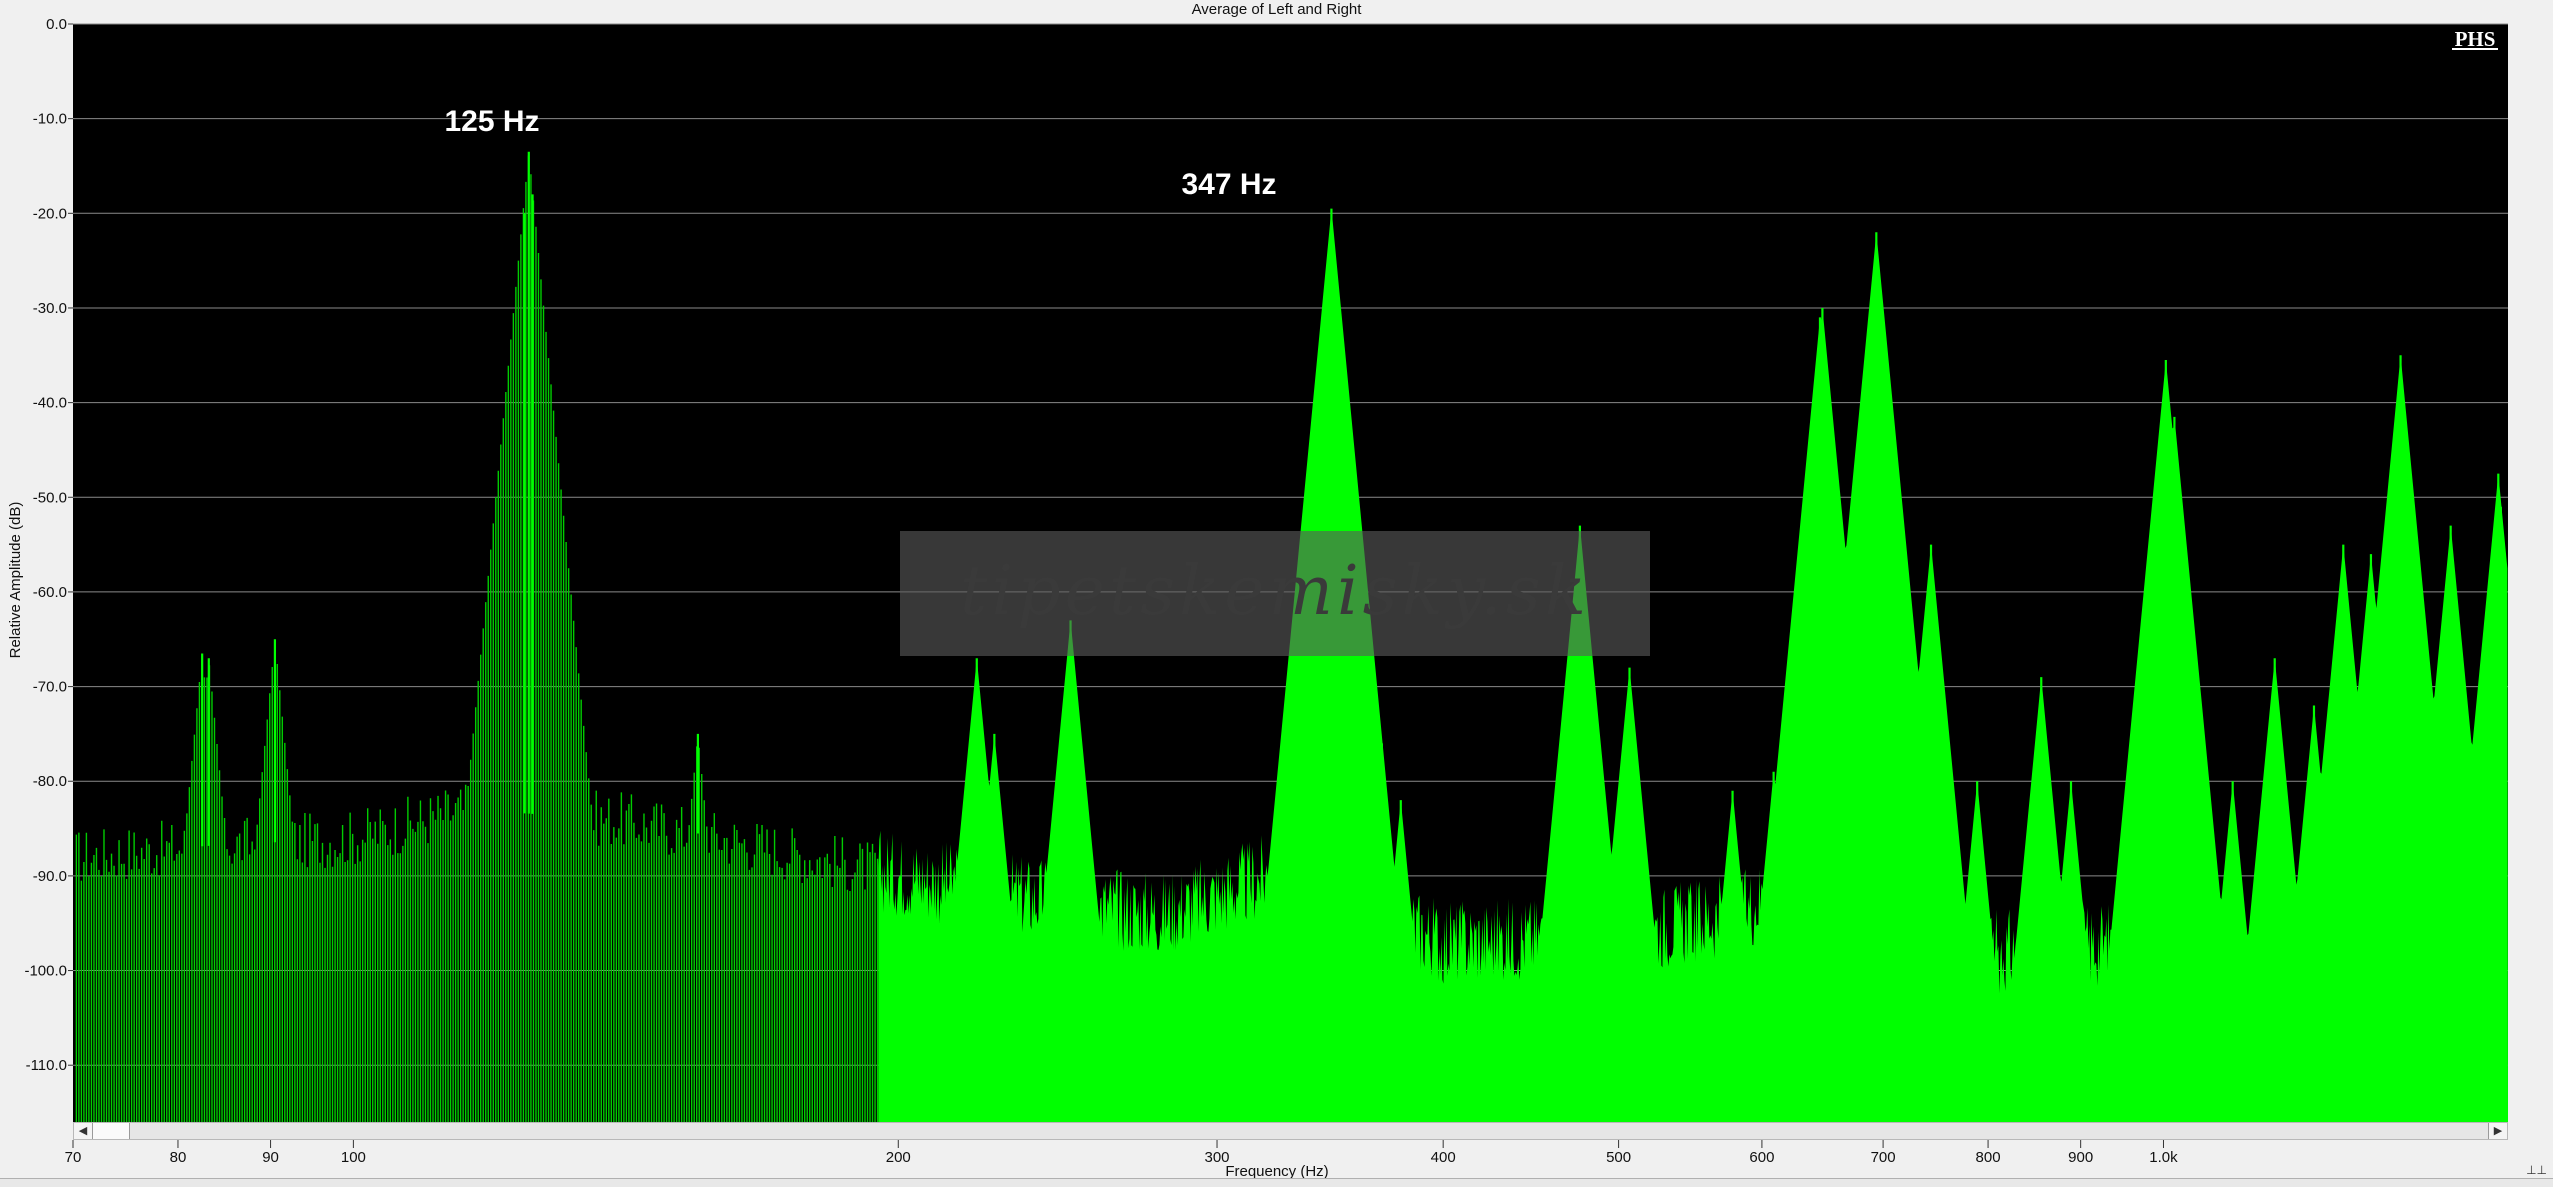 Image resolution: width=2553 pixels, height=1187 pixels. I want to click on phs-badge: PHS, so click(2475, 39).